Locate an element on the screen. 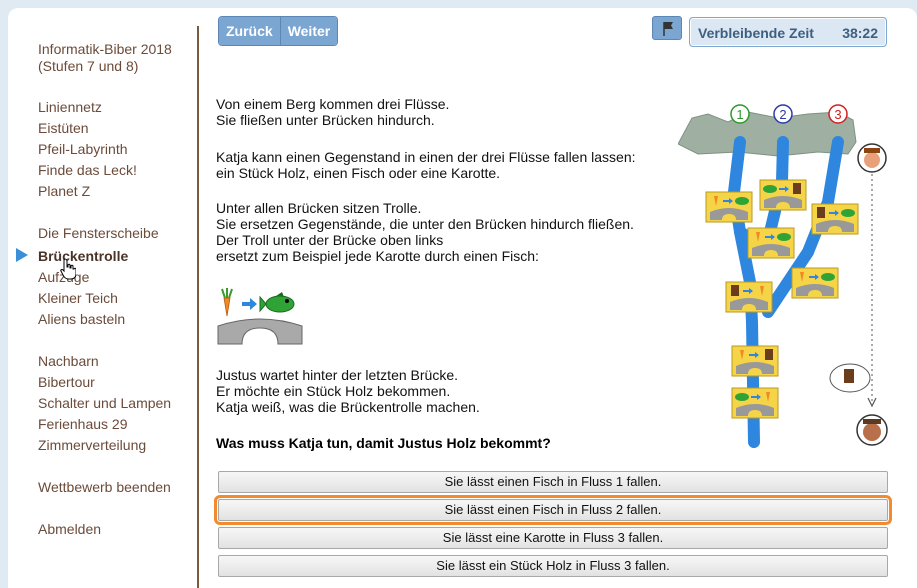  svg-text: 2 is located at coordinates (782, 114).